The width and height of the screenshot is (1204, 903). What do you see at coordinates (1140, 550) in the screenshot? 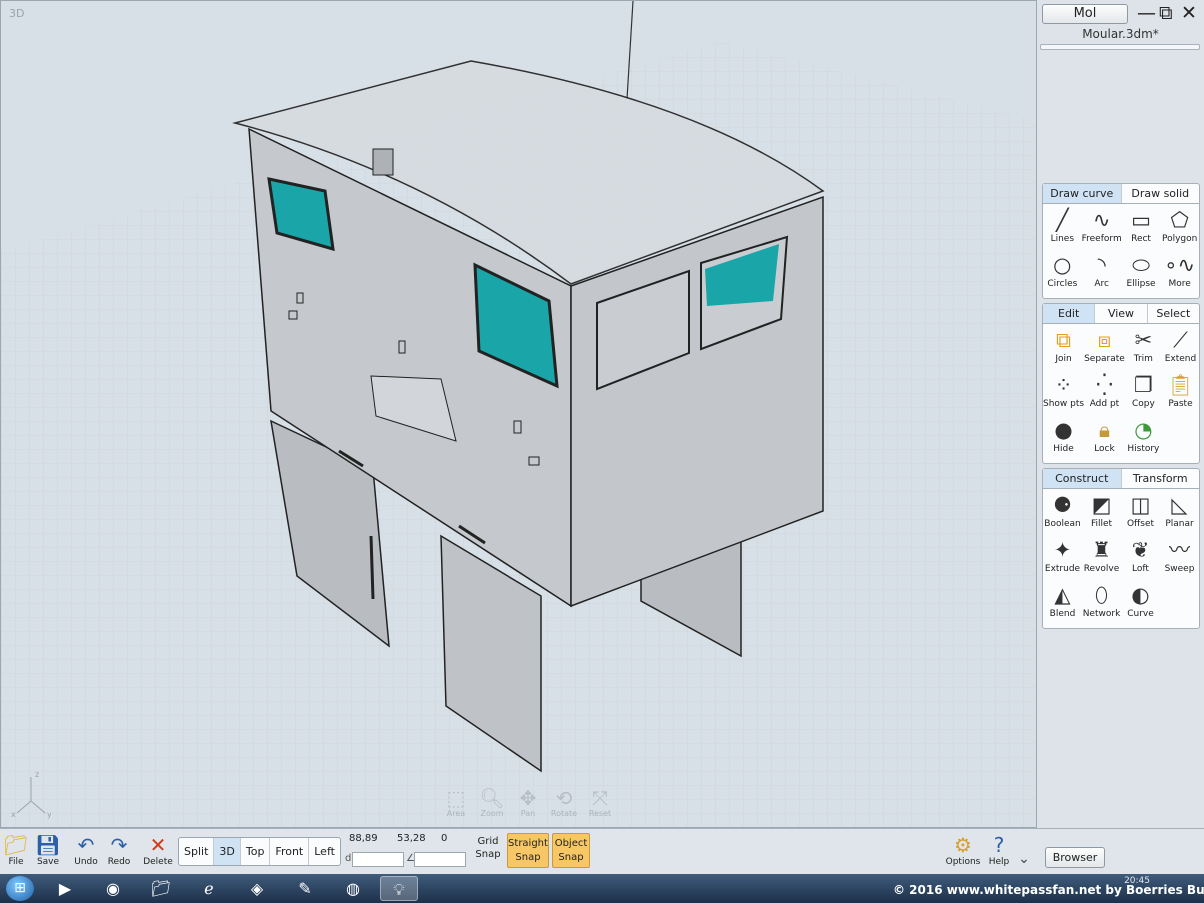
I see `loft-icon: ❦` at bounding box center [1140, 550].